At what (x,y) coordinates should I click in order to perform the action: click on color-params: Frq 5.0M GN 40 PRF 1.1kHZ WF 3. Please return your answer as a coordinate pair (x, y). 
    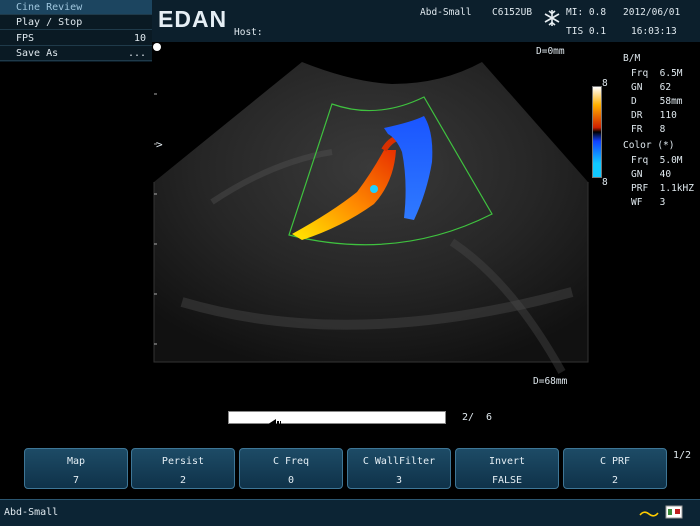
    Looking at the image, I should click on (662, 182).